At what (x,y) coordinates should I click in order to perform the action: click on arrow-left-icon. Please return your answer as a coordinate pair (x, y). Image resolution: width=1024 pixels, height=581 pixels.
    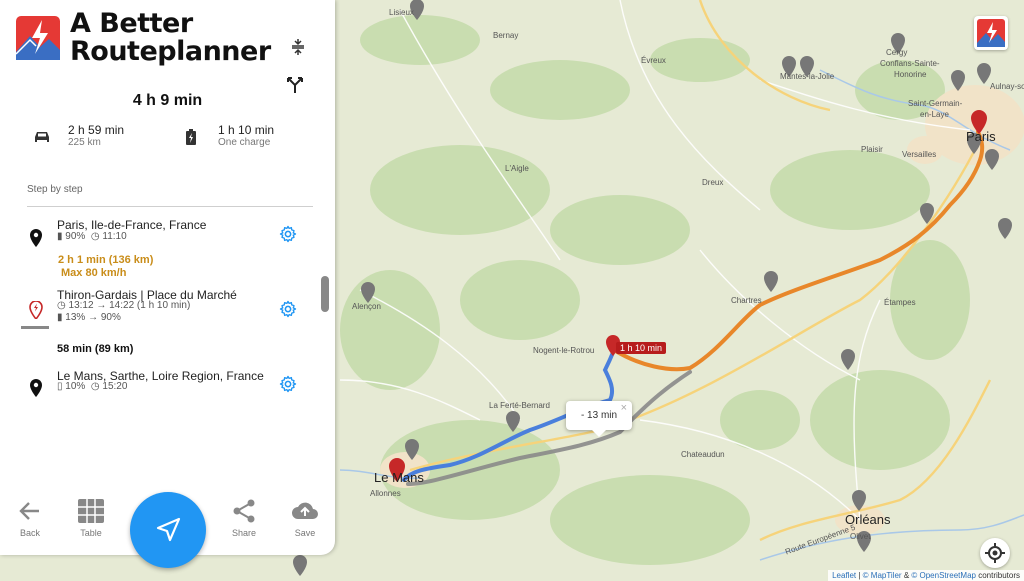
    Looking at the image, I should click on (29, 511).